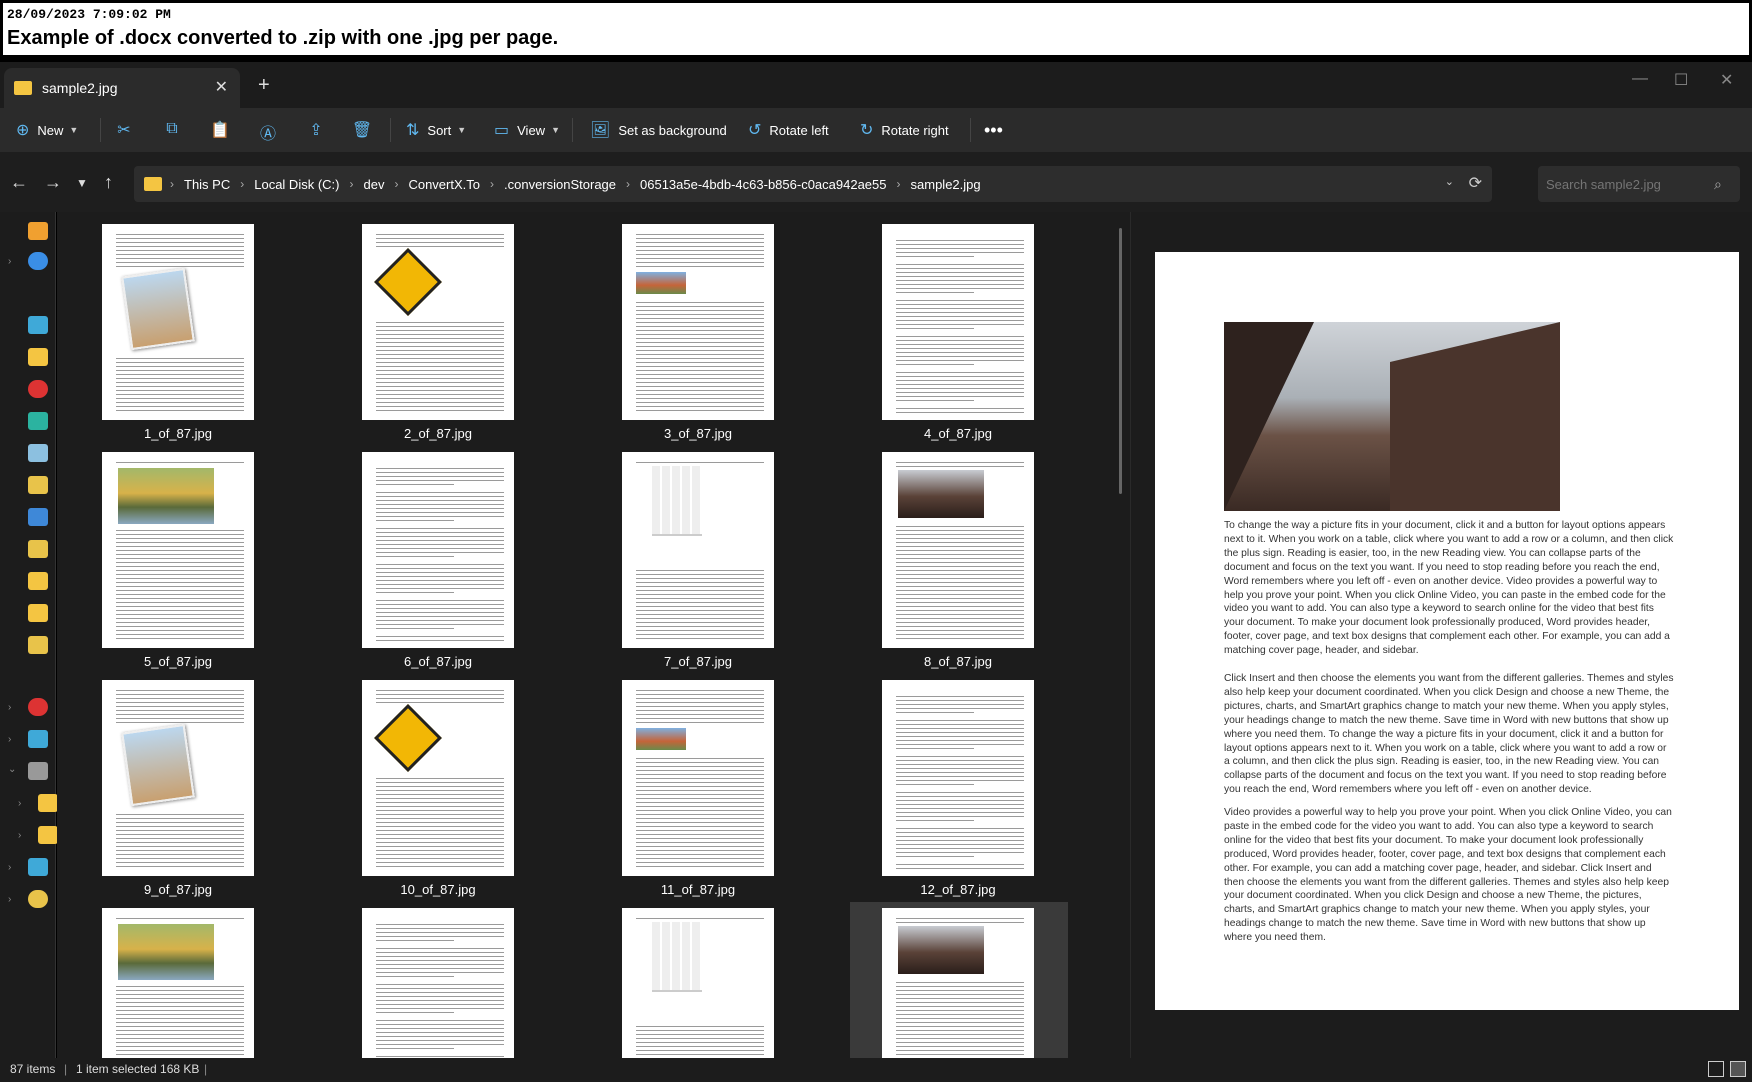 The width and height of the screenshot is (1752, 1082). Describe the element at coordinates (178, 661) in the screenshot. I see `file-name-label: 5_of_87.jpg` at that location.